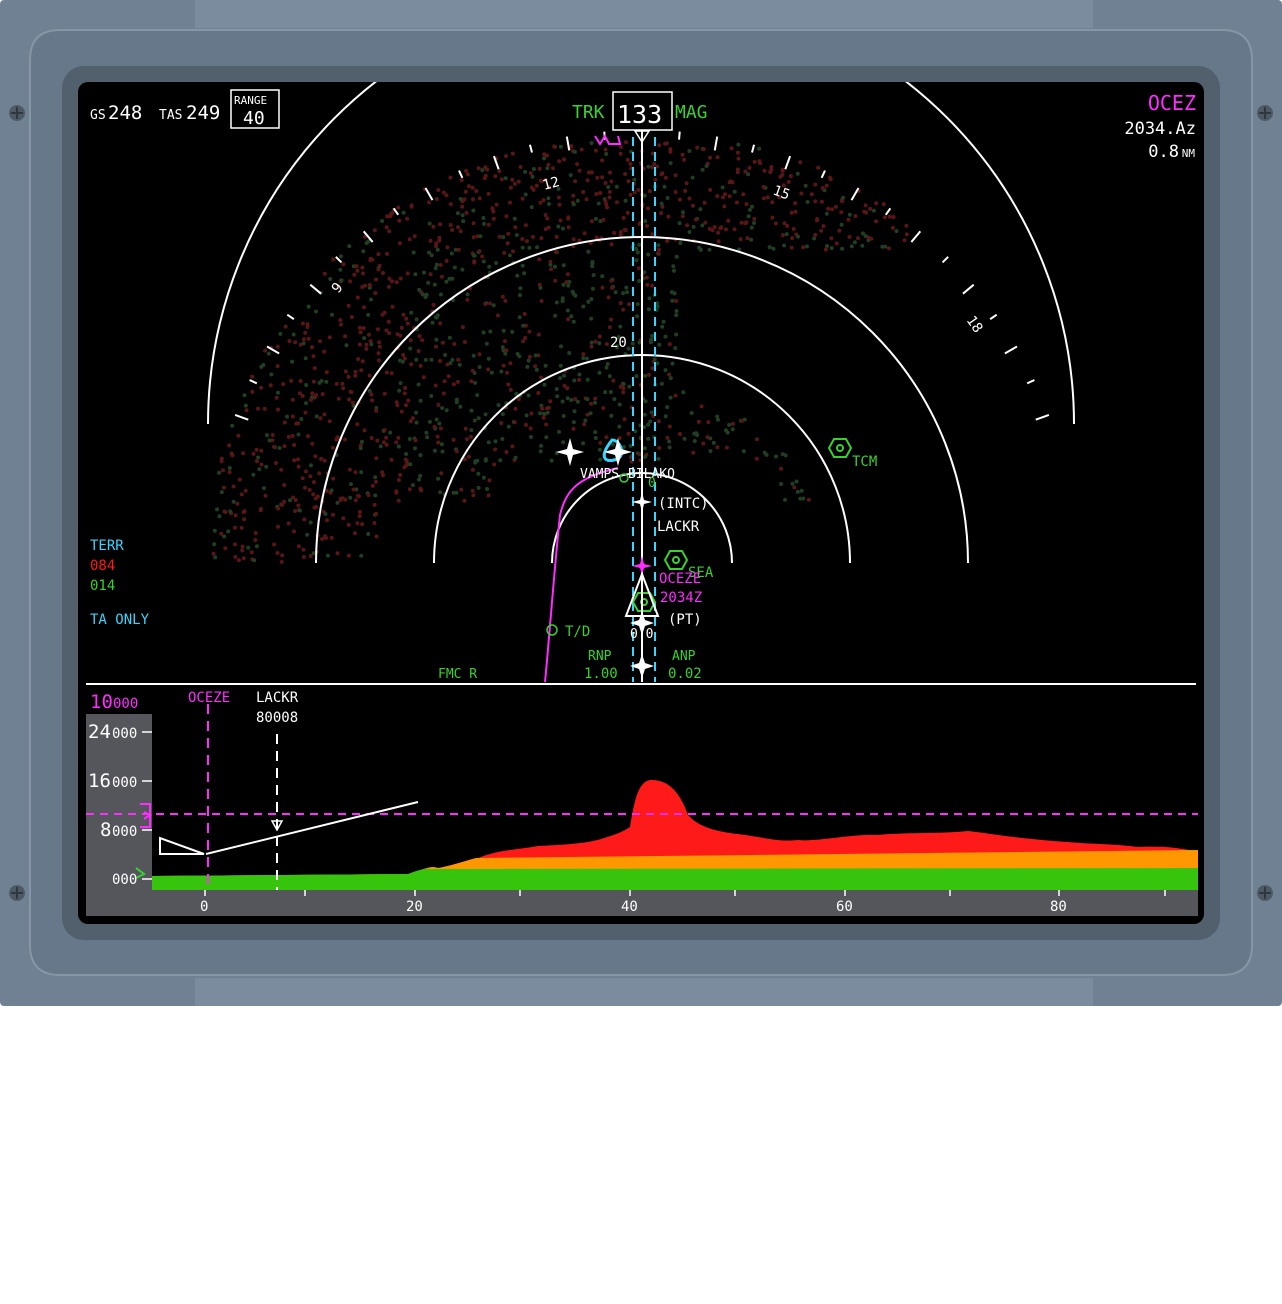 The width and height of the screenshot is (1282, 1304). I want to click on rnp-label: RNP, so click(600, 656).